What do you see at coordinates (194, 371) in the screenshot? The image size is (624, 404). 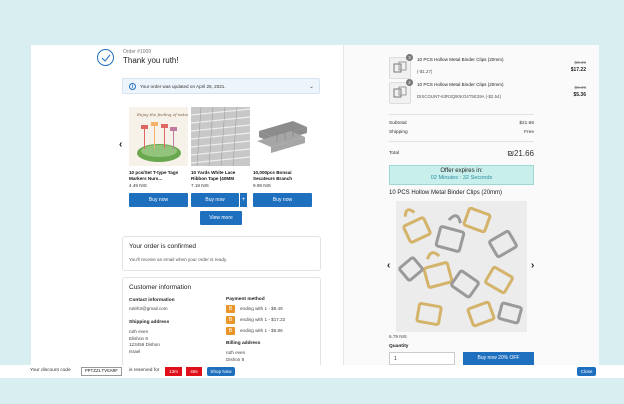 I see `timer-seconds: 46s` at bounding box center [194, 371].